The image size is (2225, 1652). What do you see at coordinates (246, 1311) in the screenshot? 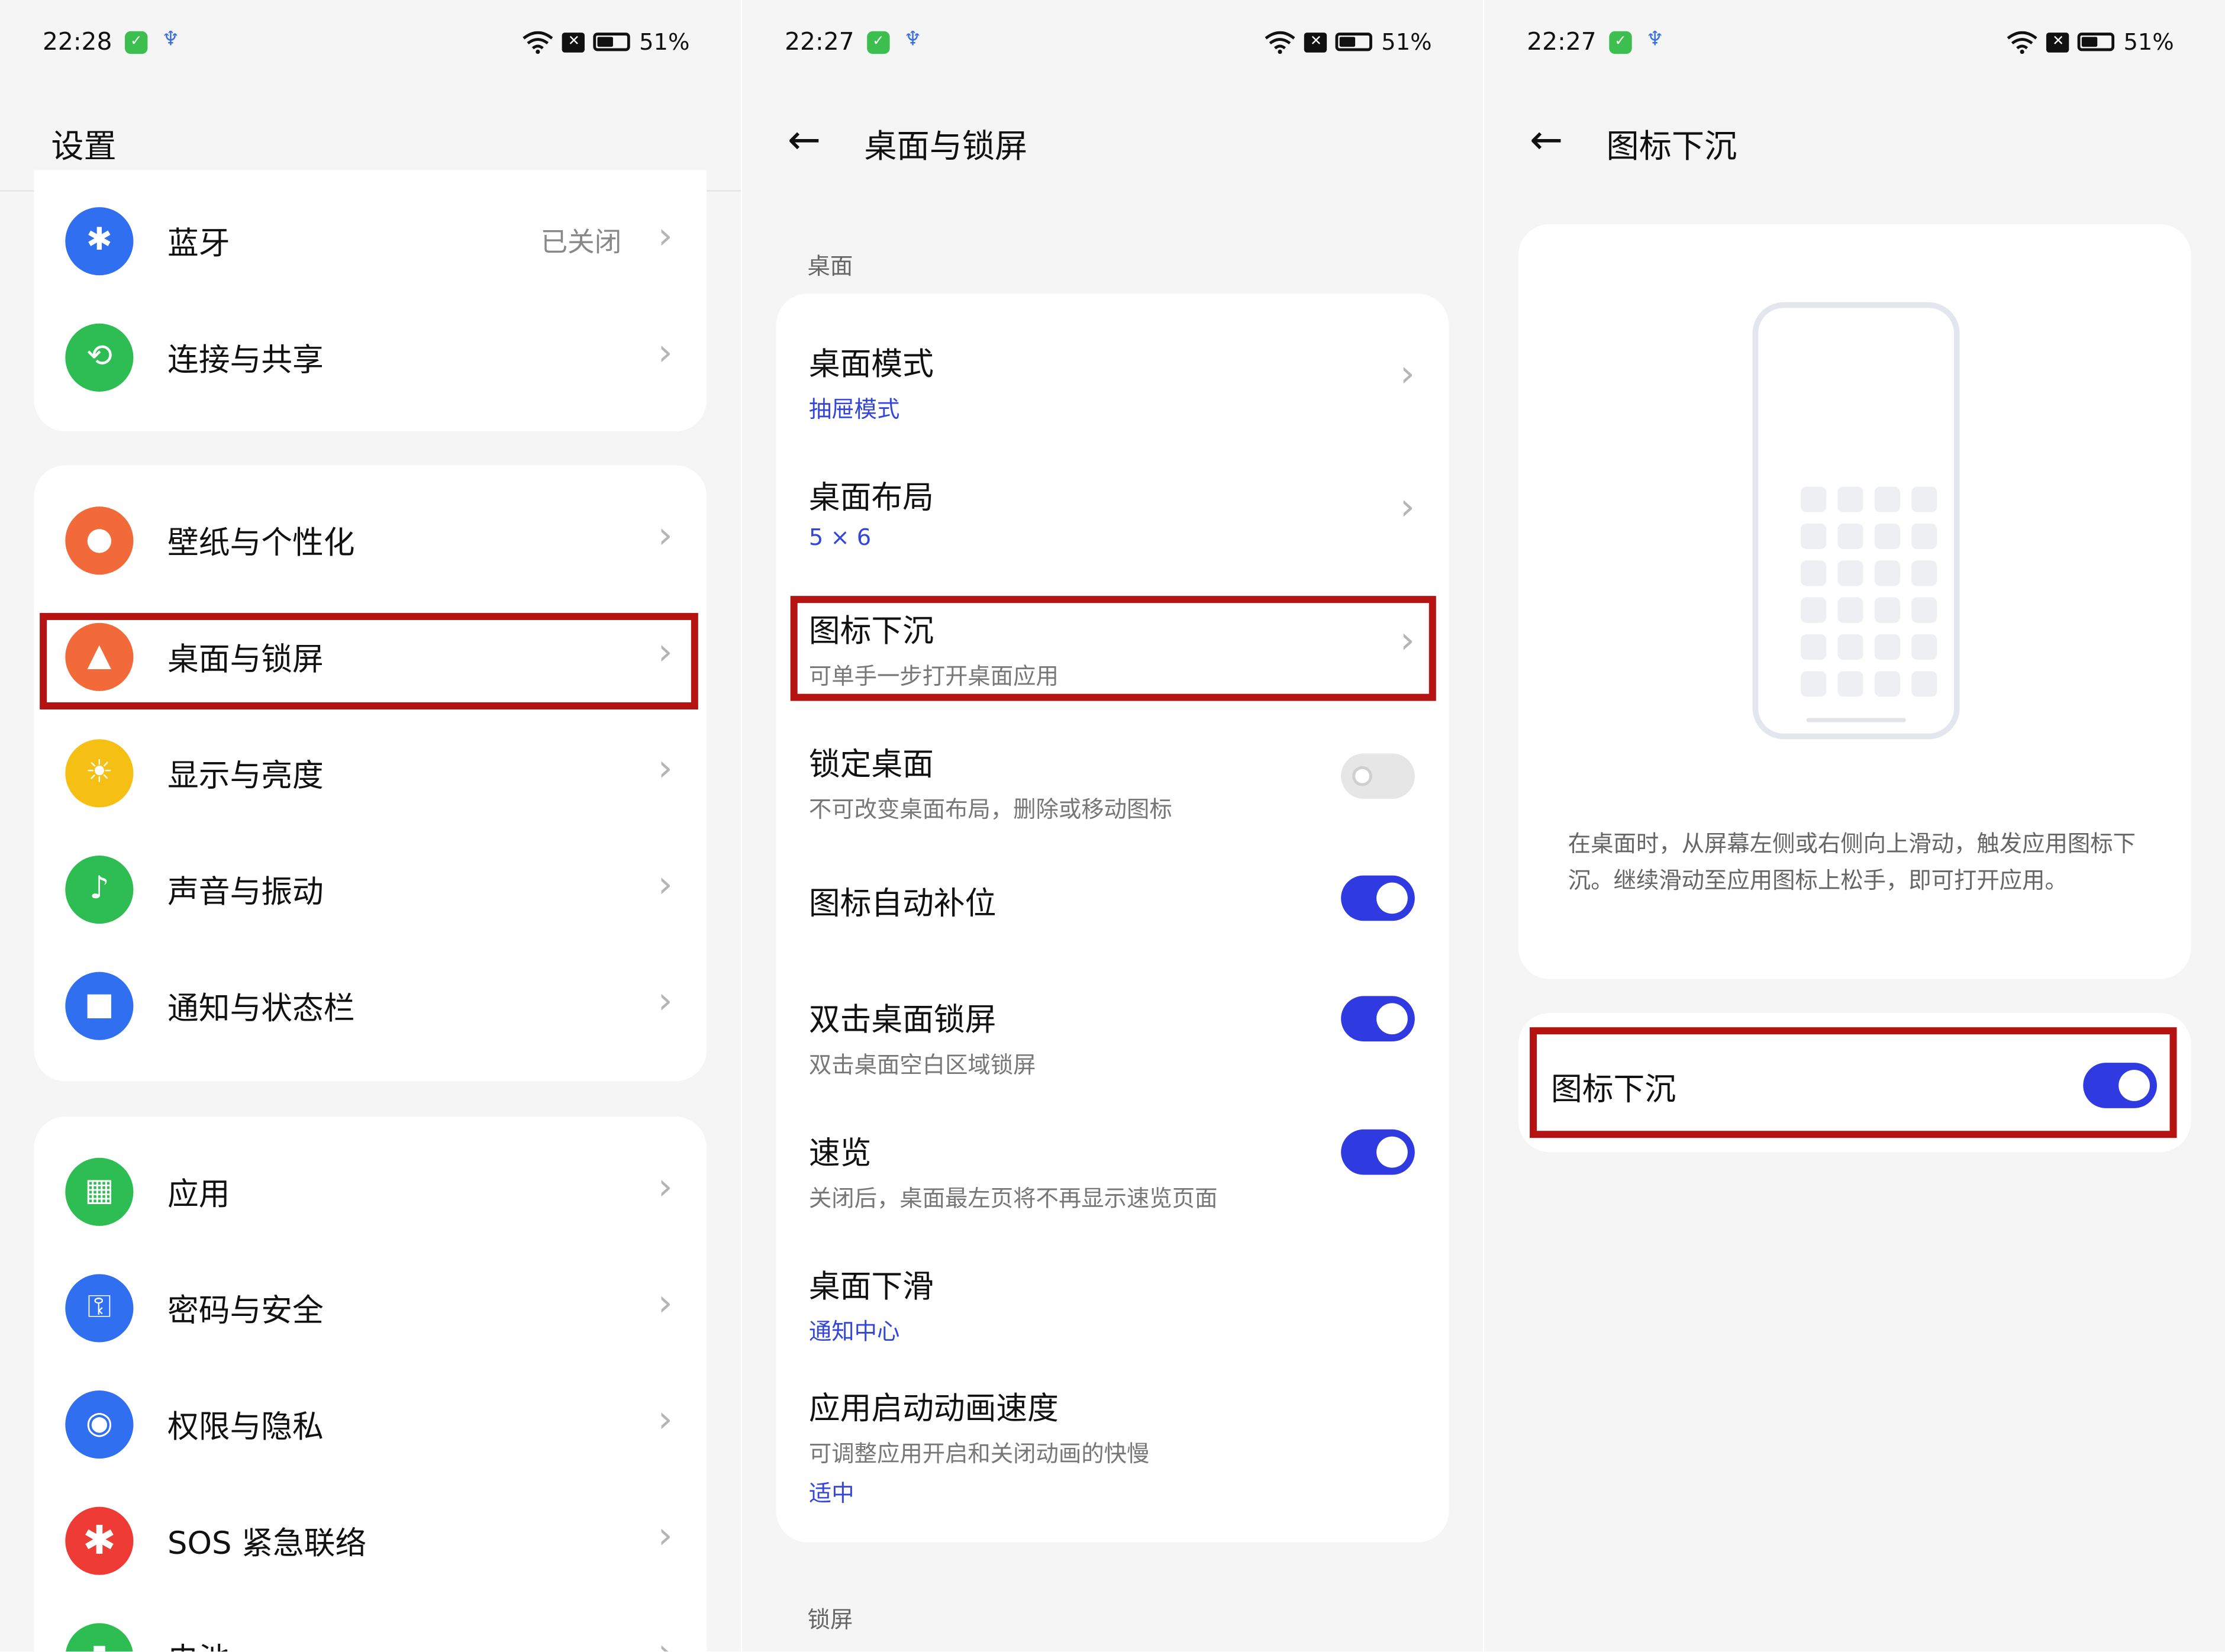
I see `settings-item-label: 密码与安全` at bounding box center [246, 1311].